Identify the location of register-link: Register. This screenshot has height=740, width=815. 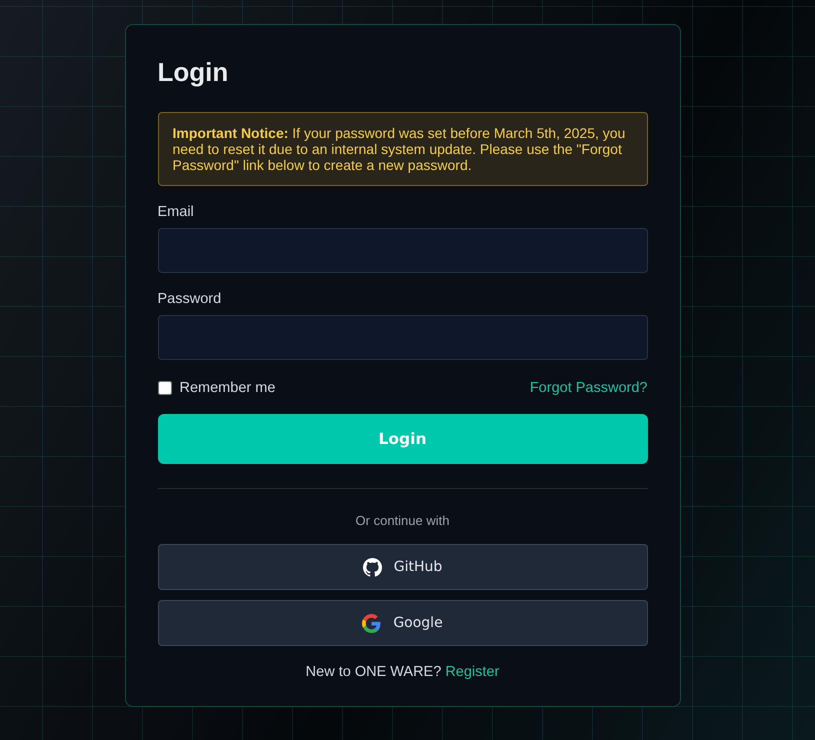
(472, 672).